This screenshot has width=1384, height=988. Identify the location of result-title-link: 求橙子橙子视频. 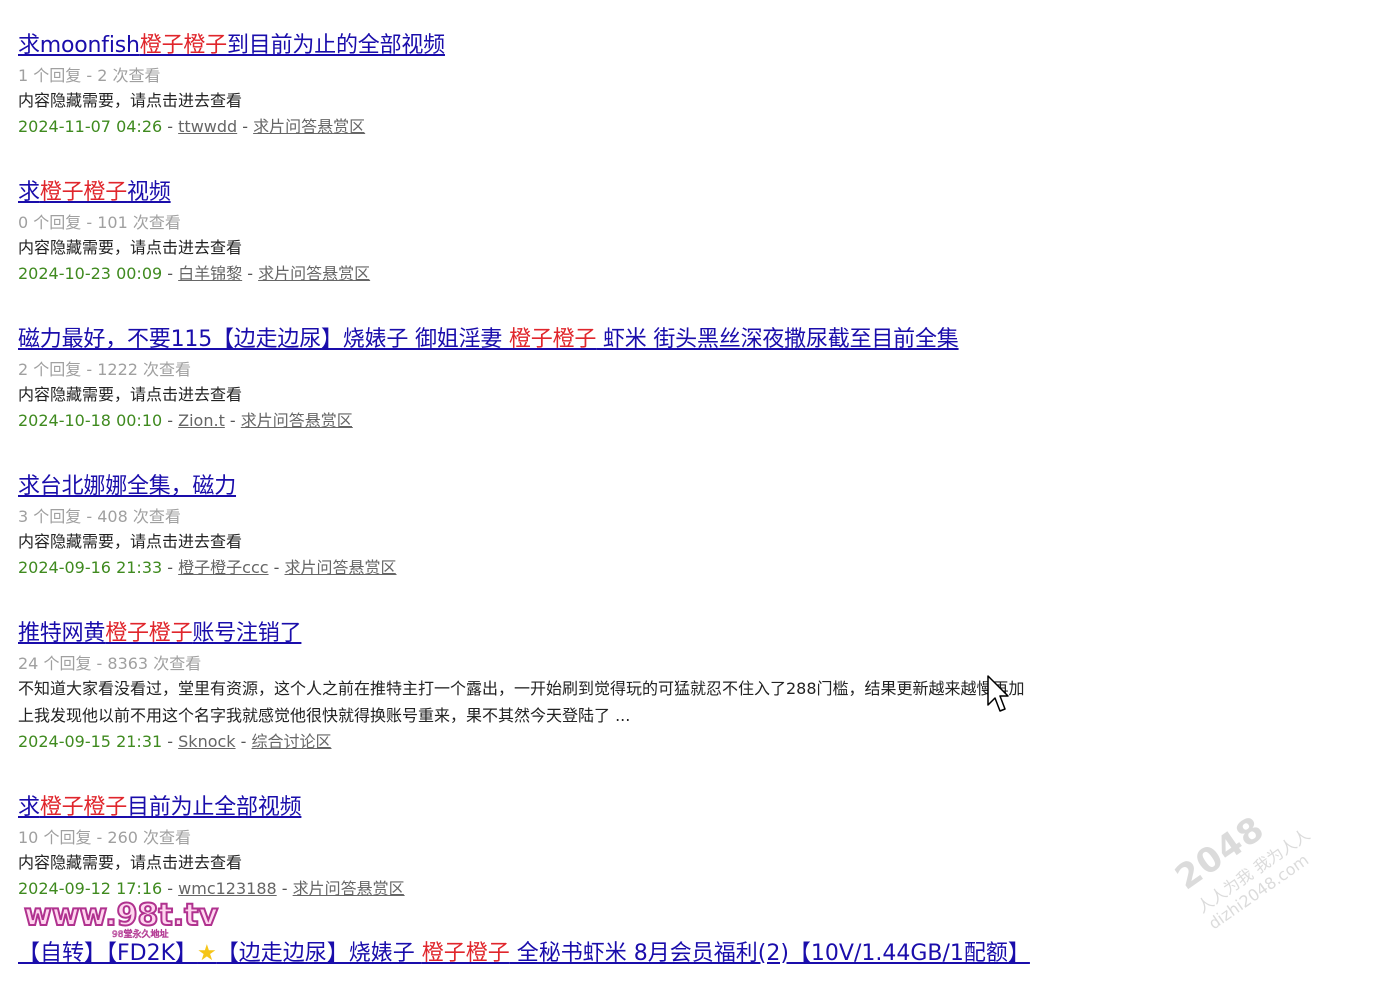
(598, 193).